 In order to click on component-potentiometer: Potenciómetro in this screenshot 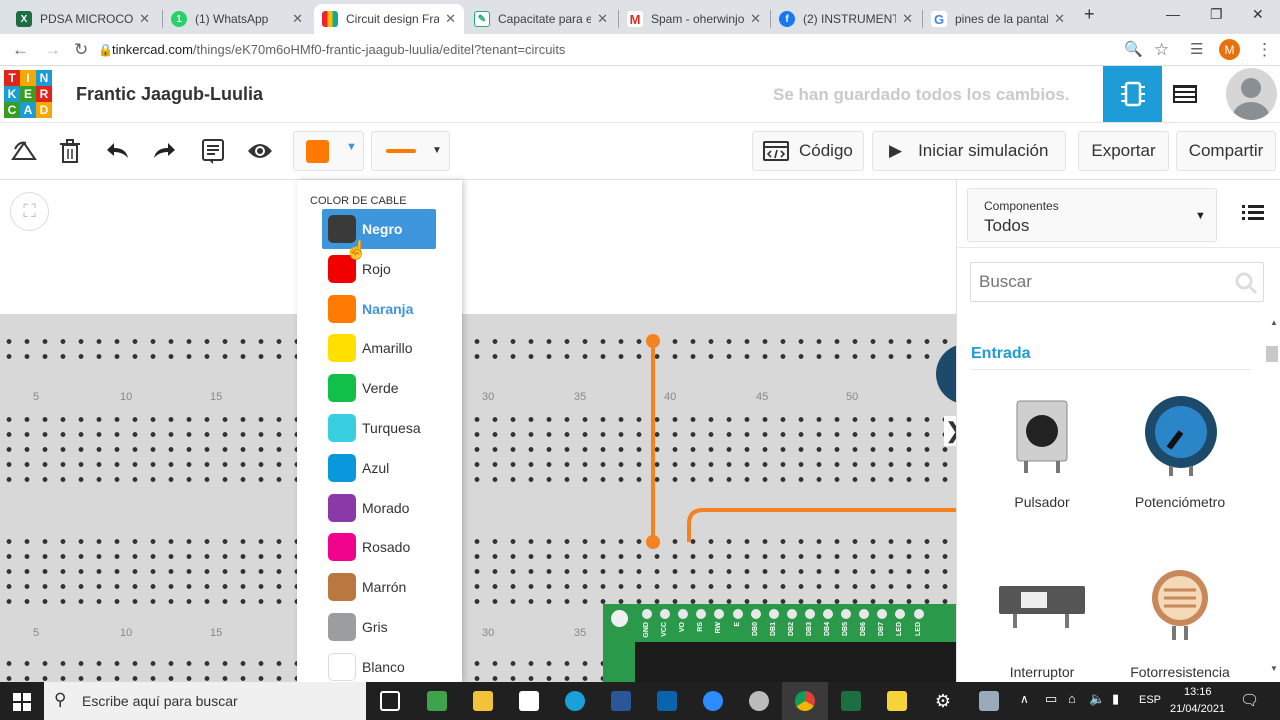, I will do `click(1180, 452)`.